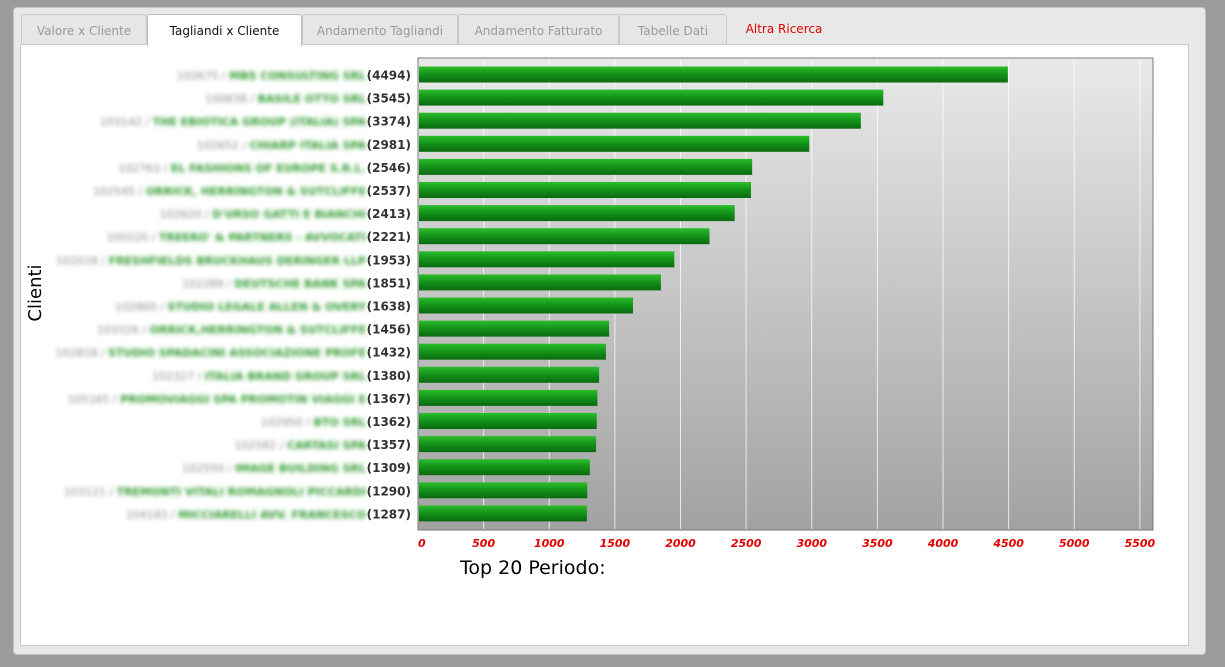 This screenshot has height=667, width=1225. Describe the element at coordinates (746, 543) in the screenshot. I see `x-tick-label: 2500` at that location.